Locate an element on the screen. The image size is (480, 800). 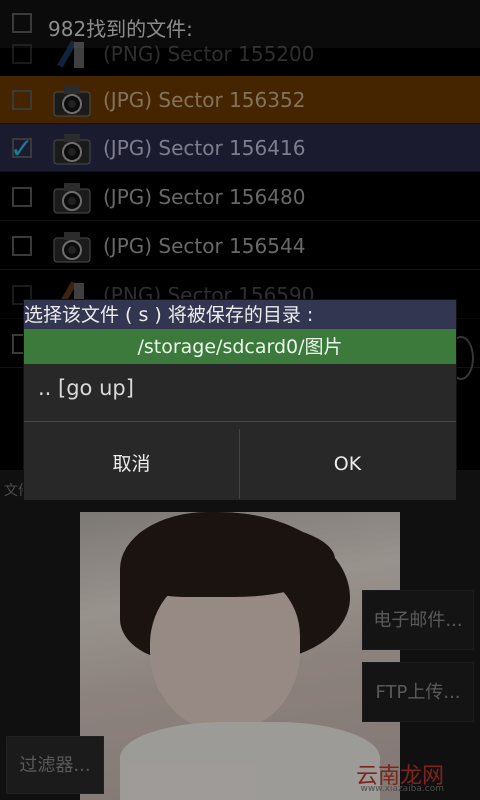
cancel-button: 取消 is located at coordinates (132, 464).